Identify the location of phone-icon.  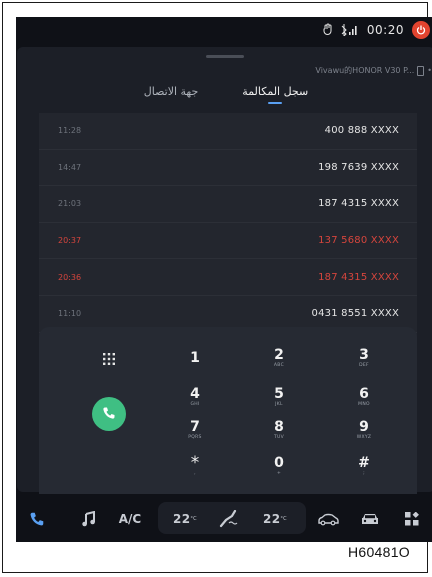
(37, 519).